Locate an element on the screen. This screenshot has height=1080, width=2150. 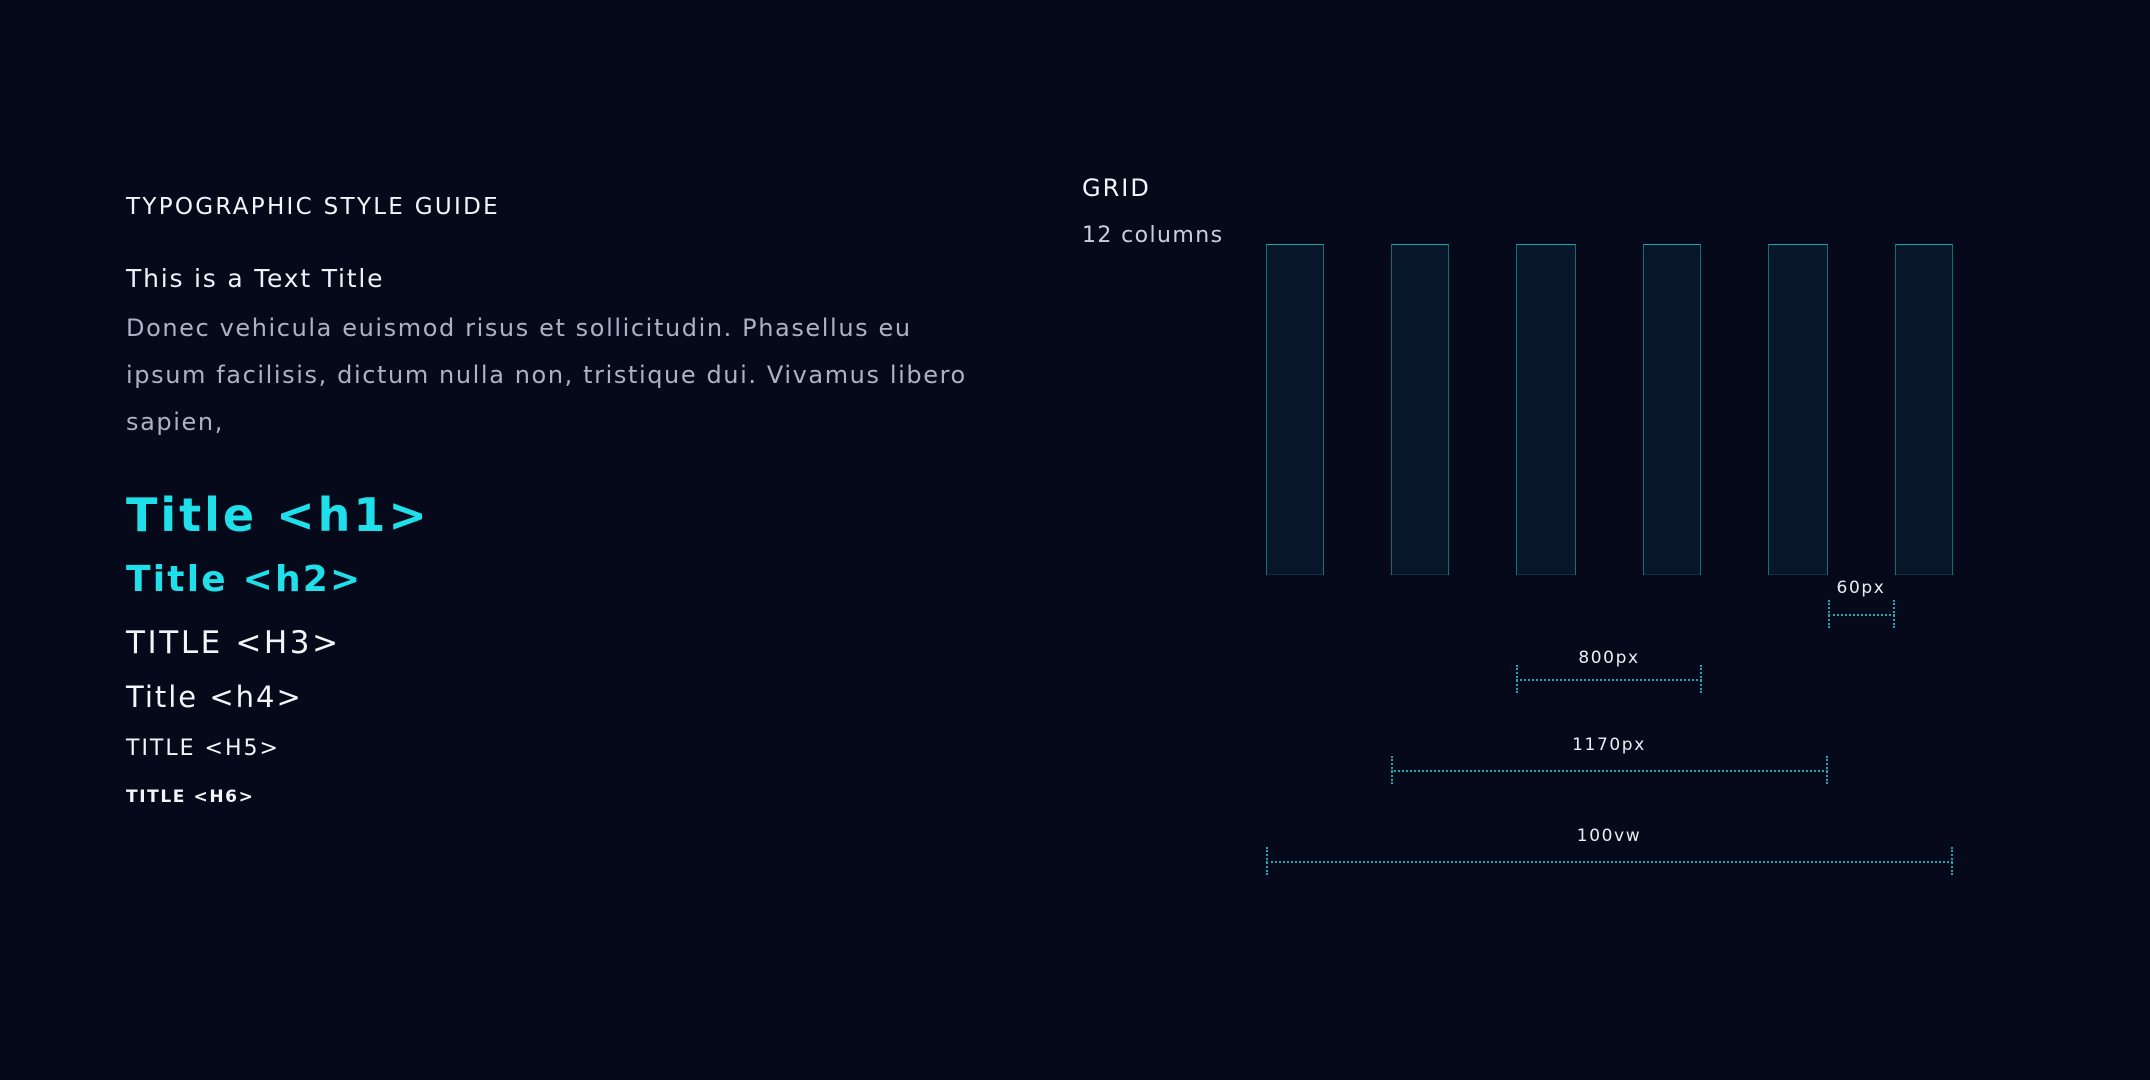
h3-sample: TITLE <H3> is located at coordinates (233, 643).